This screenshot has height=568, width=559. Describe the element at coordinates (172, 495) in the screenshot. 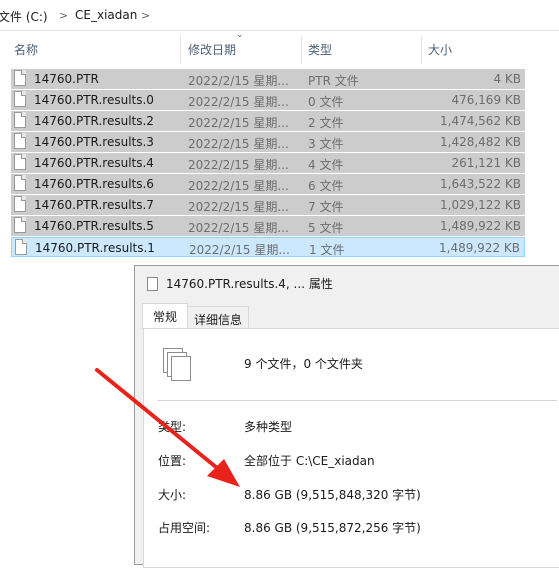

I see `size-label: 大小:` at that location.